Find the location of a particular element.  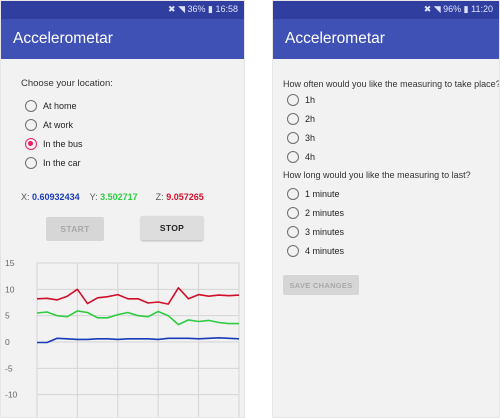

status-bar: ✖ ◥ 96% ▮ 11:20 is located at coordinates (386, 10).